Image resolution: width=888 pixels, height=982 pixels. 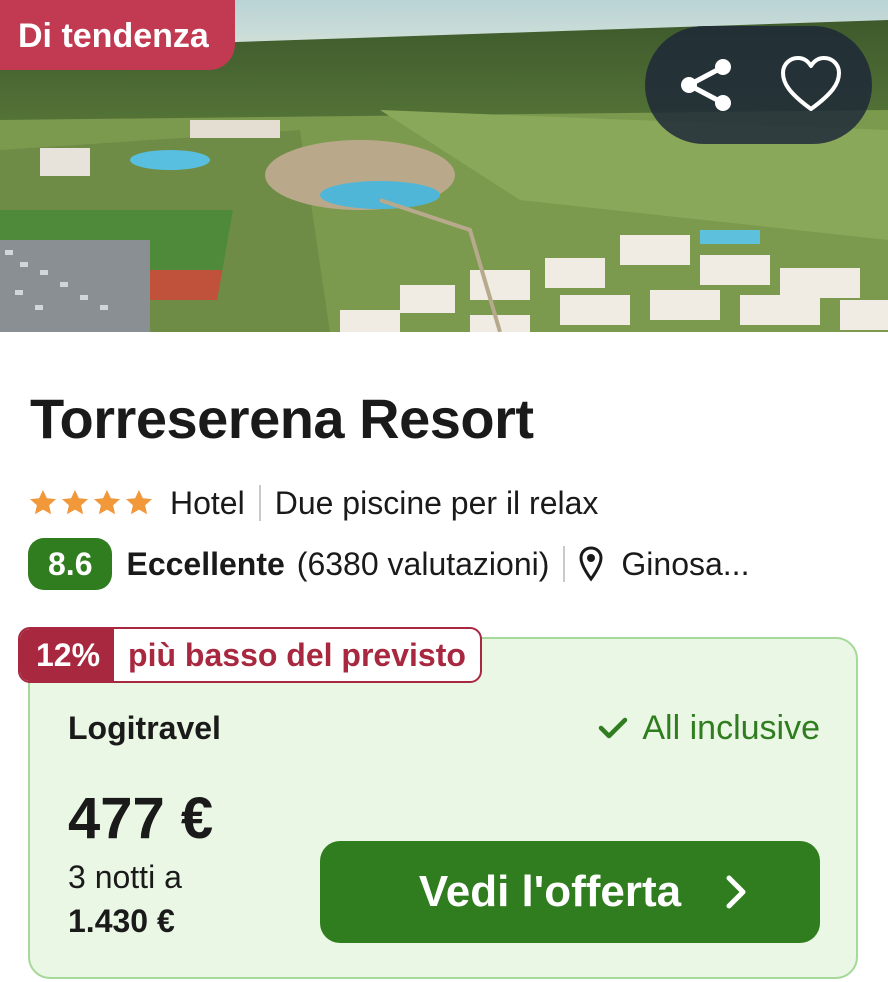 What do you see at coordinates (550, 891) in the screenshot?
I see `view-offer-label: Vedi l'offerta` at bounding box center [550, 891].